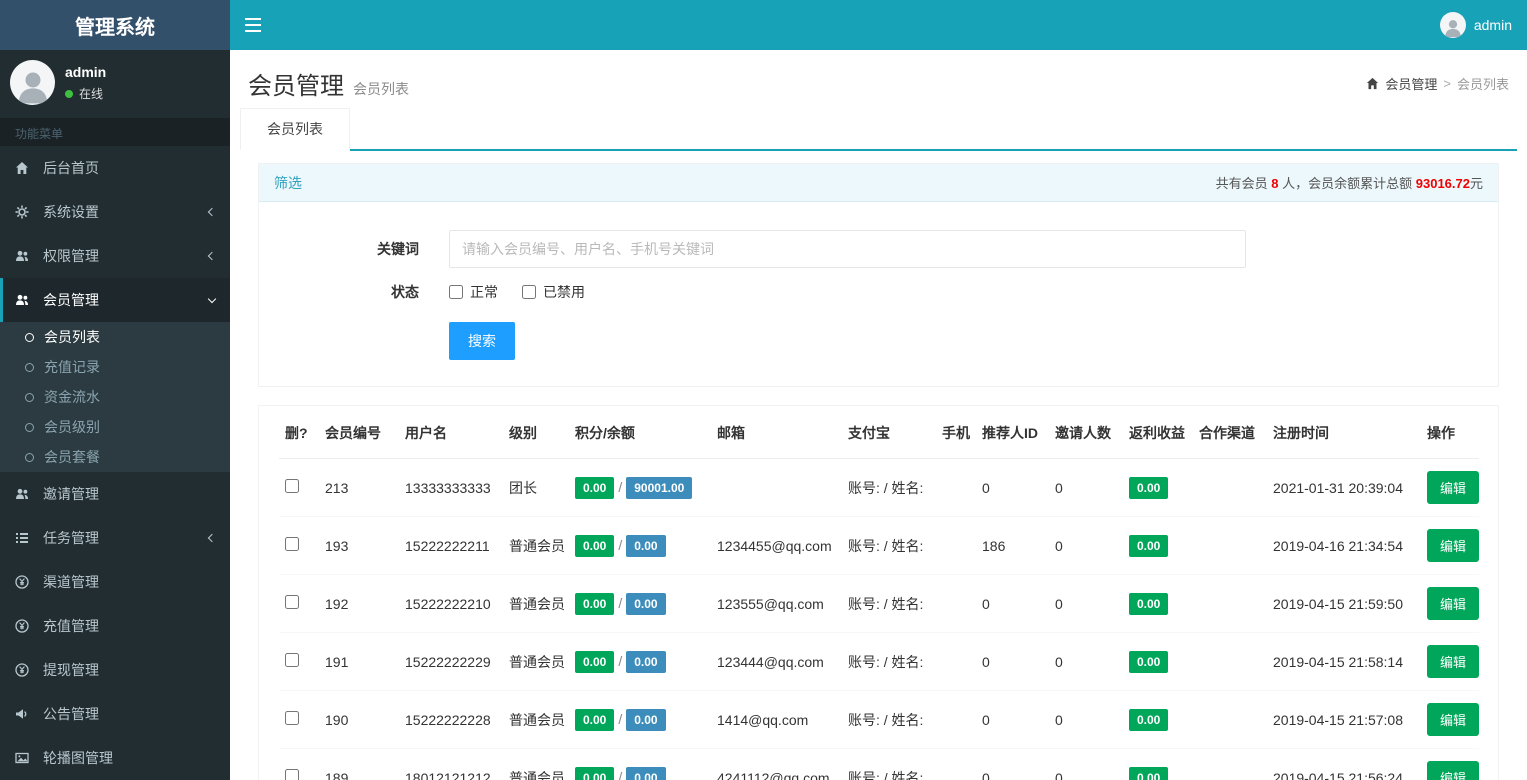  I want to click on sidebar-item-tasks: 任务管理, so click(115, 538).